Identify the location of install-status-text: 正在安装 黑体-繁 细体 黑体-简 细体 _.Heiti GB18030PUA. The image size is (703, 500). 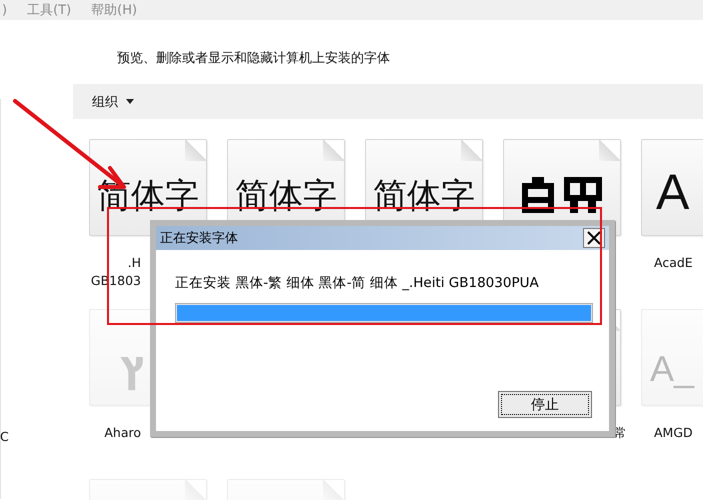
(357, 283).